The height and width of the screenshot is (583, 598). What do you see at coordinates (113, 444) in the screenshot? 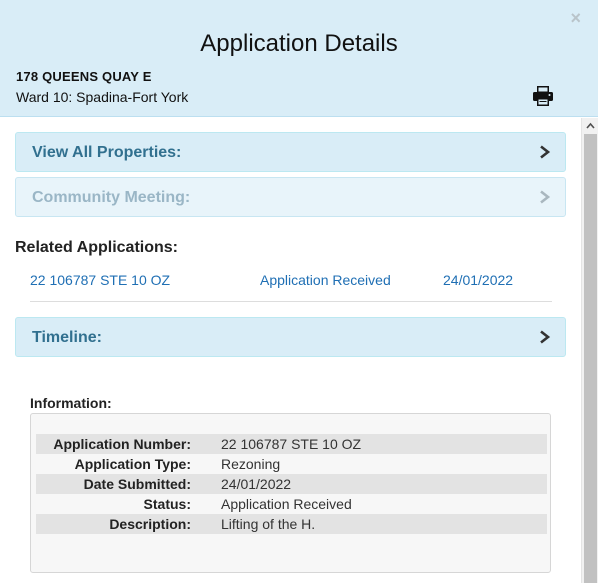
I see `info-label: Application Number:` at bounding box center [113, 444].